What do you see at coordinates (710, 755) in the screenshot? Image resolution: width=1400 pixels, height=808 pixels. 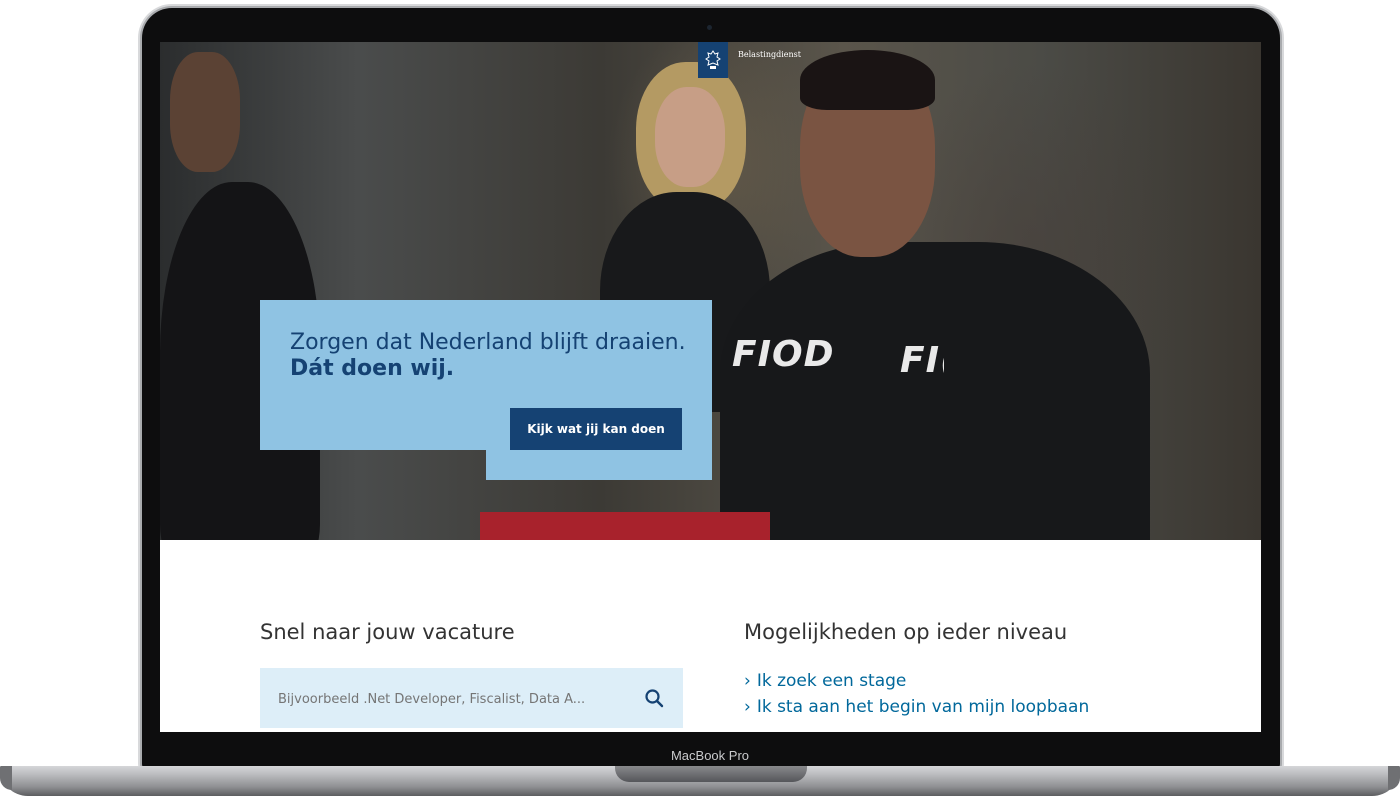 I see `device-label: MacBook Pro` at bounding box center [710, 755].